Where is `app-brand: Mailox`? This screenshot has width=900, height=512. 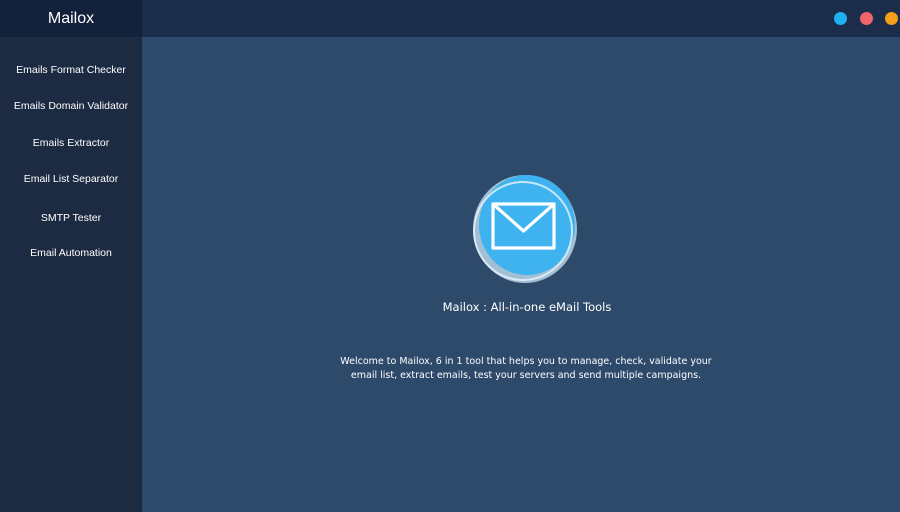 app-brand: Mailox is located at coordinates (71, 18).